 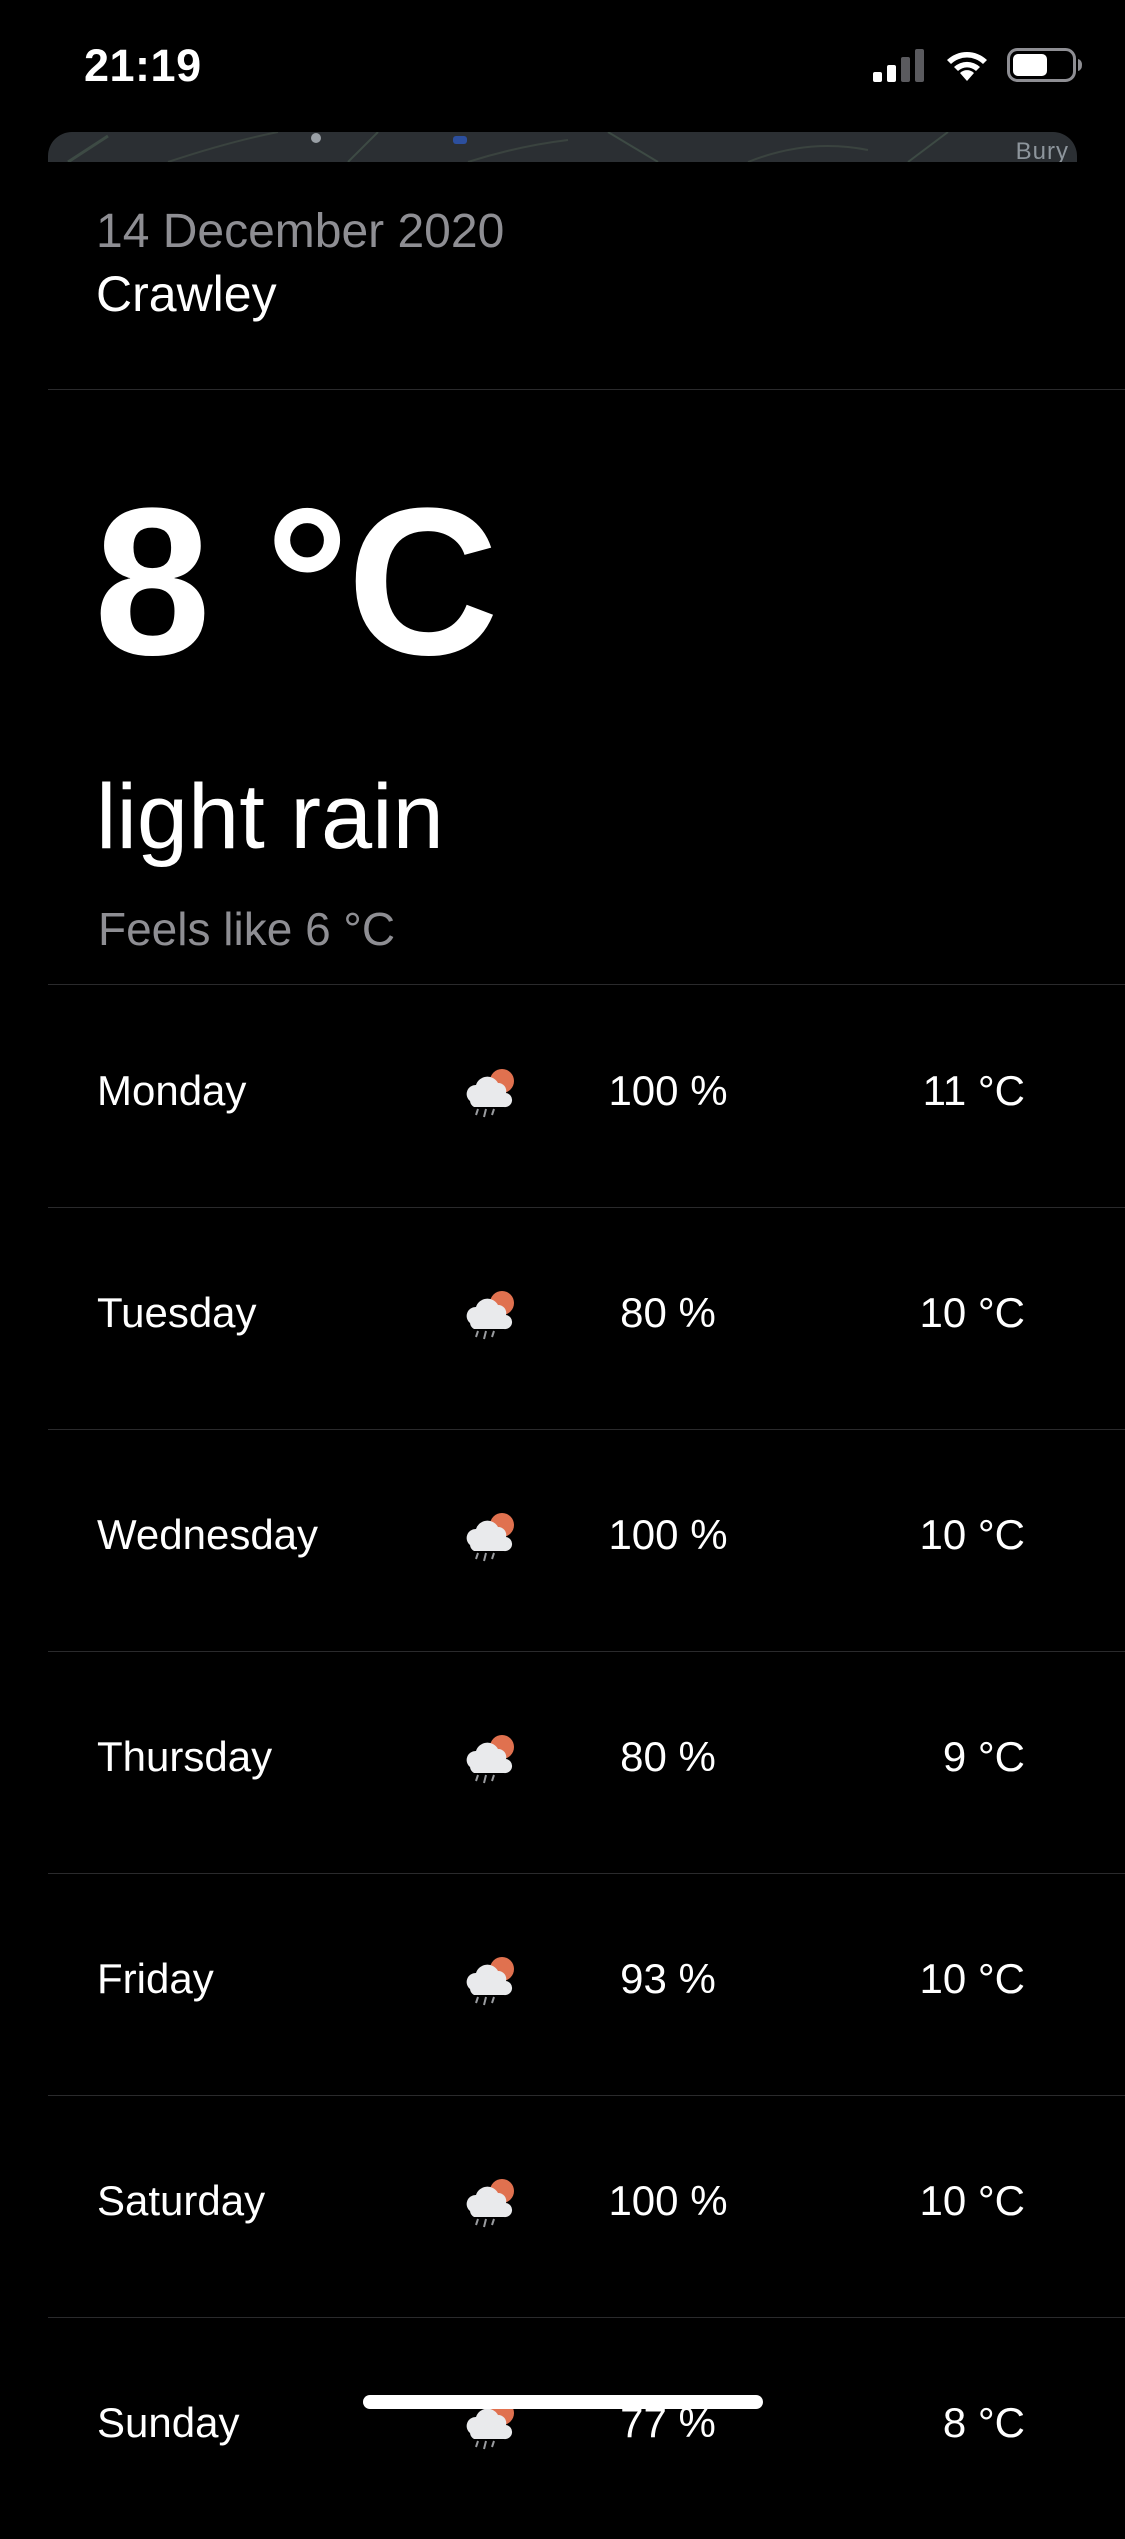 What do you see at coordinates (586, 1318) in the screenshot?
I see `forecast-row-tuesday: Tuesday 80 % 10 °C` at bounding box center [586, 1318].